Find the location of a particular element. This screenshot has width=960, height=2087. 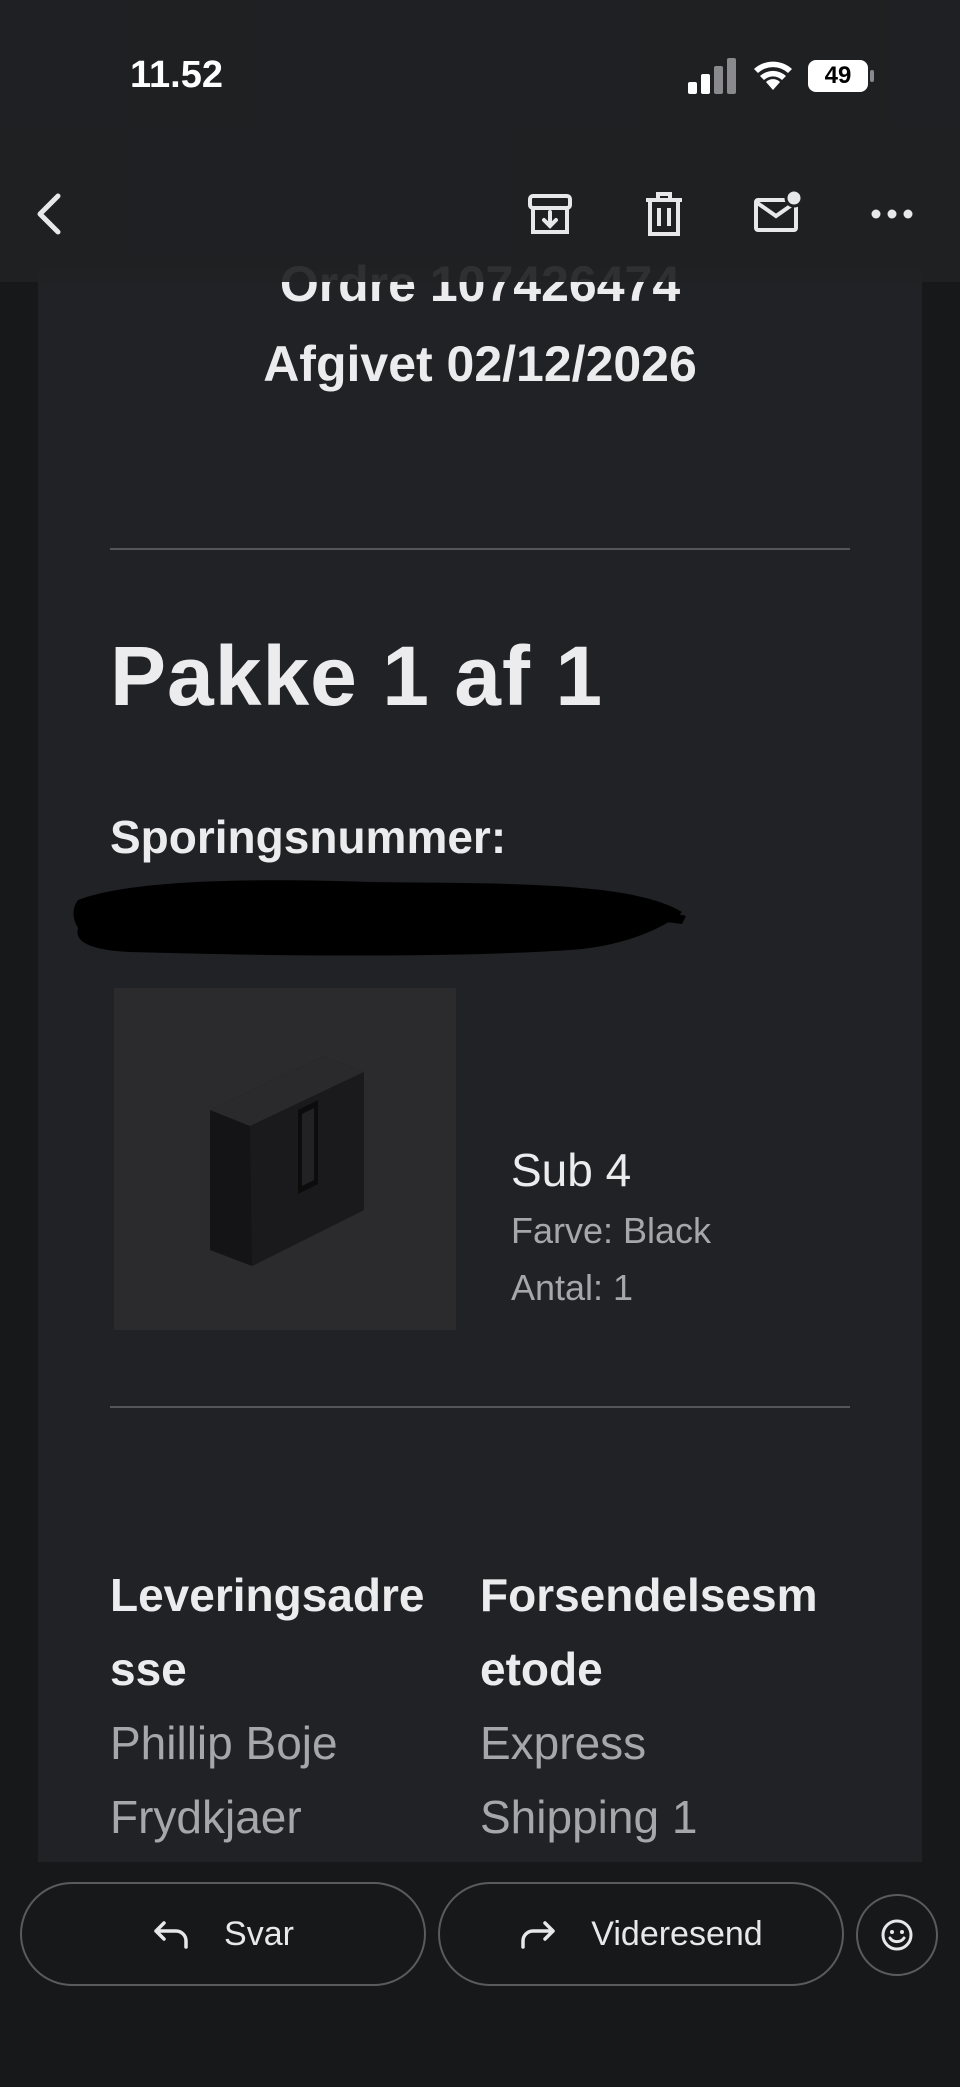

wifi-icon is located at coordinates (773, 75).